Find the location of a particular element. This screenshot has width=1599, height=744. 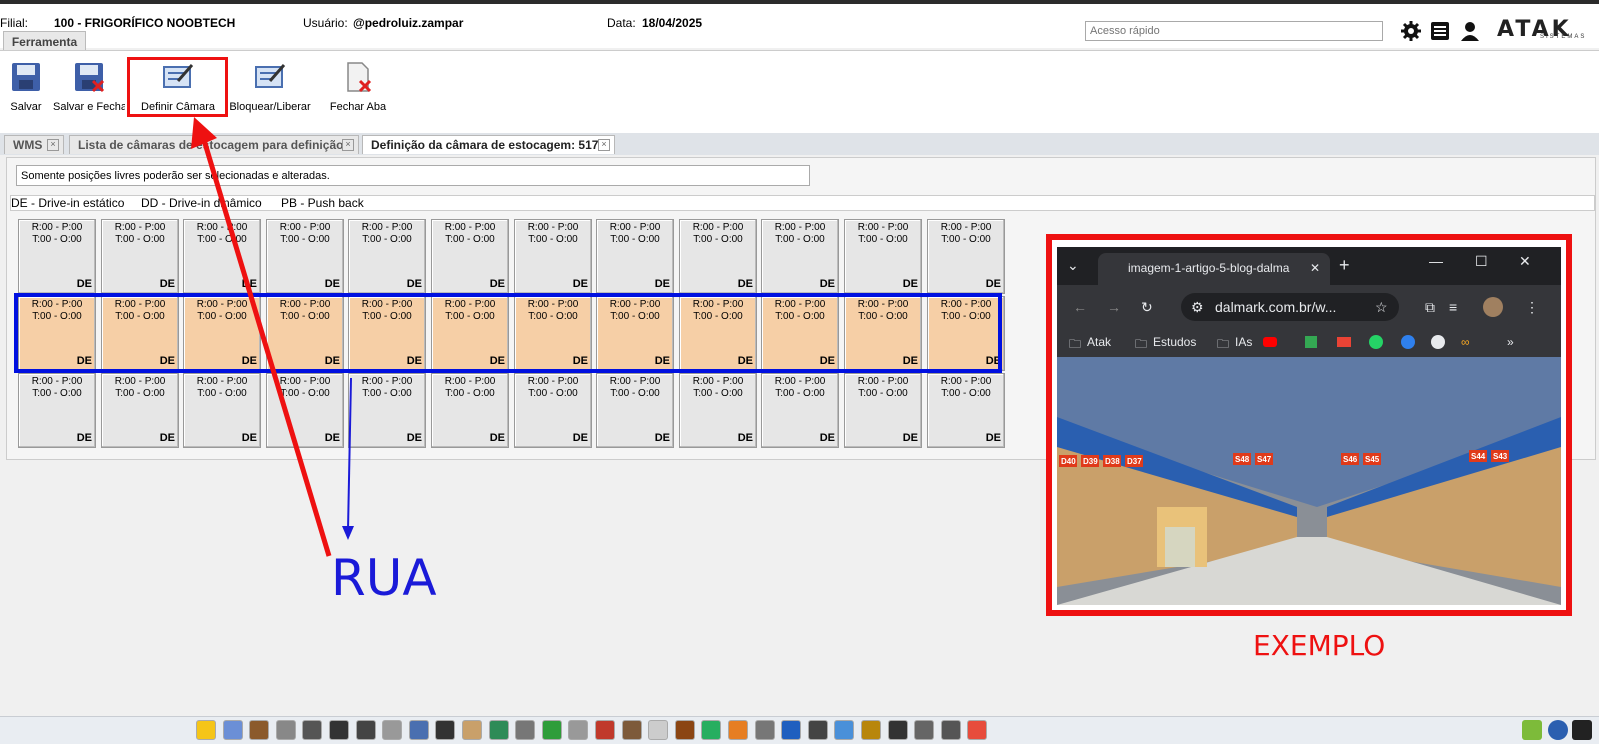

calendar-icon is located at coordinates (844, 730).